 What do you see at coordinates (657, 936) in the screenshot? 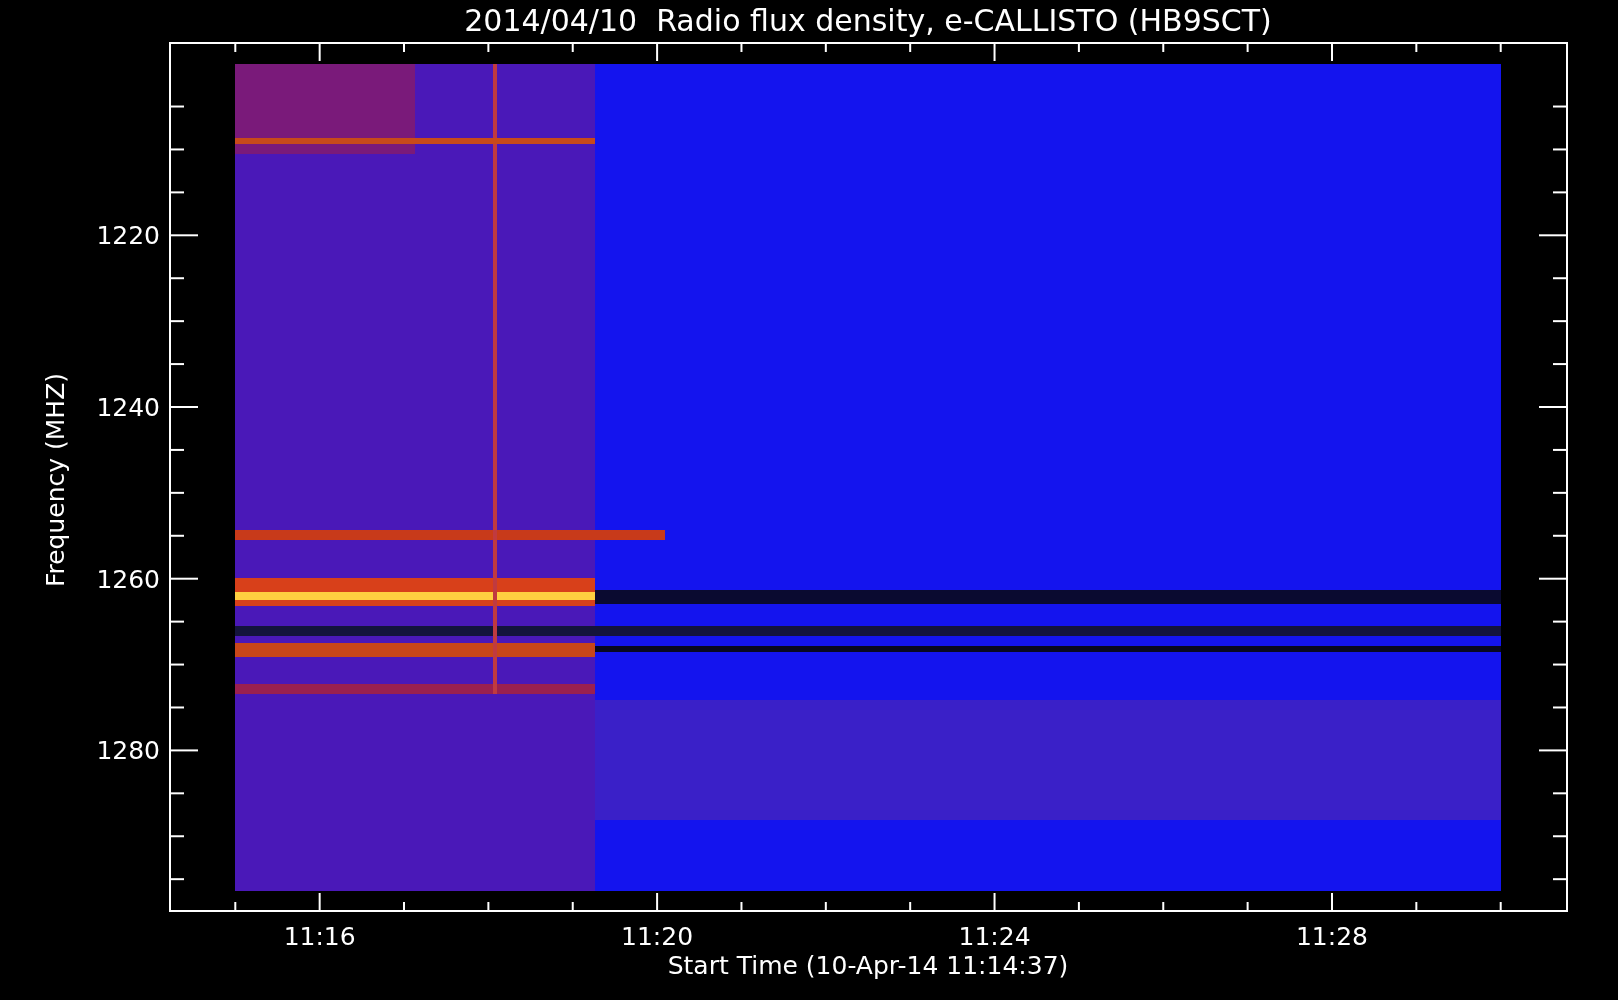
I see `x-tick-label: 11:20` at bounding box center [657, 936].